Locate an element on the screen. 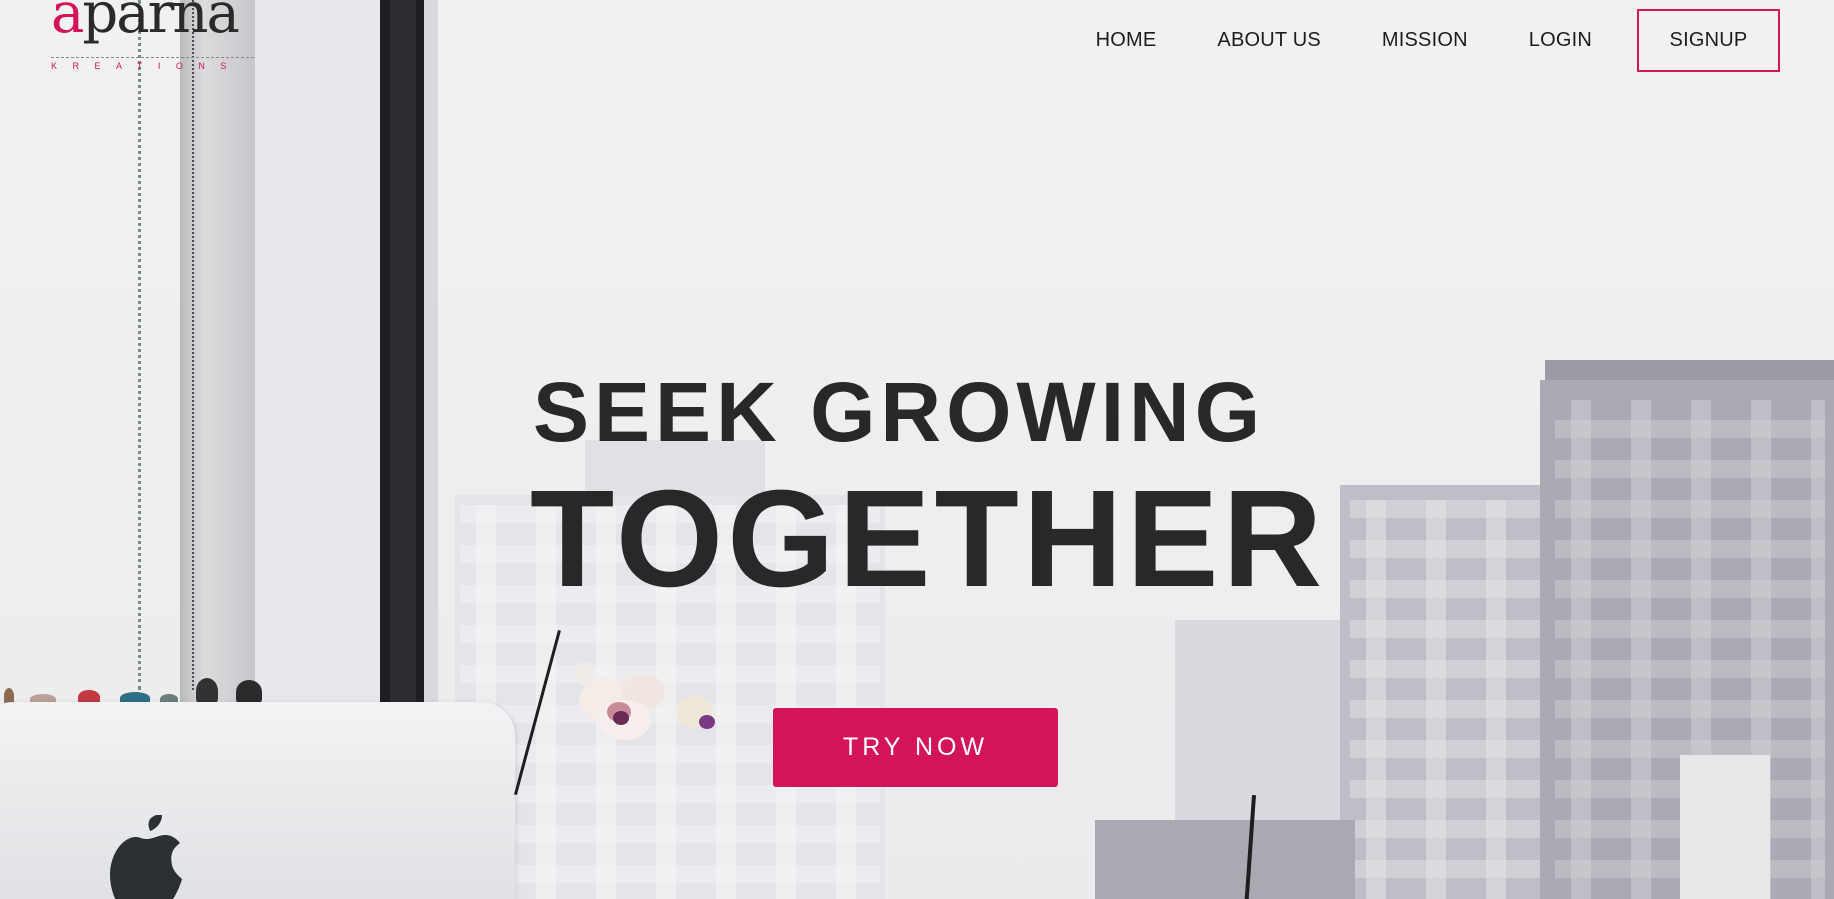  try-now-button: TRY NOW is located at coordinates (915, 747).